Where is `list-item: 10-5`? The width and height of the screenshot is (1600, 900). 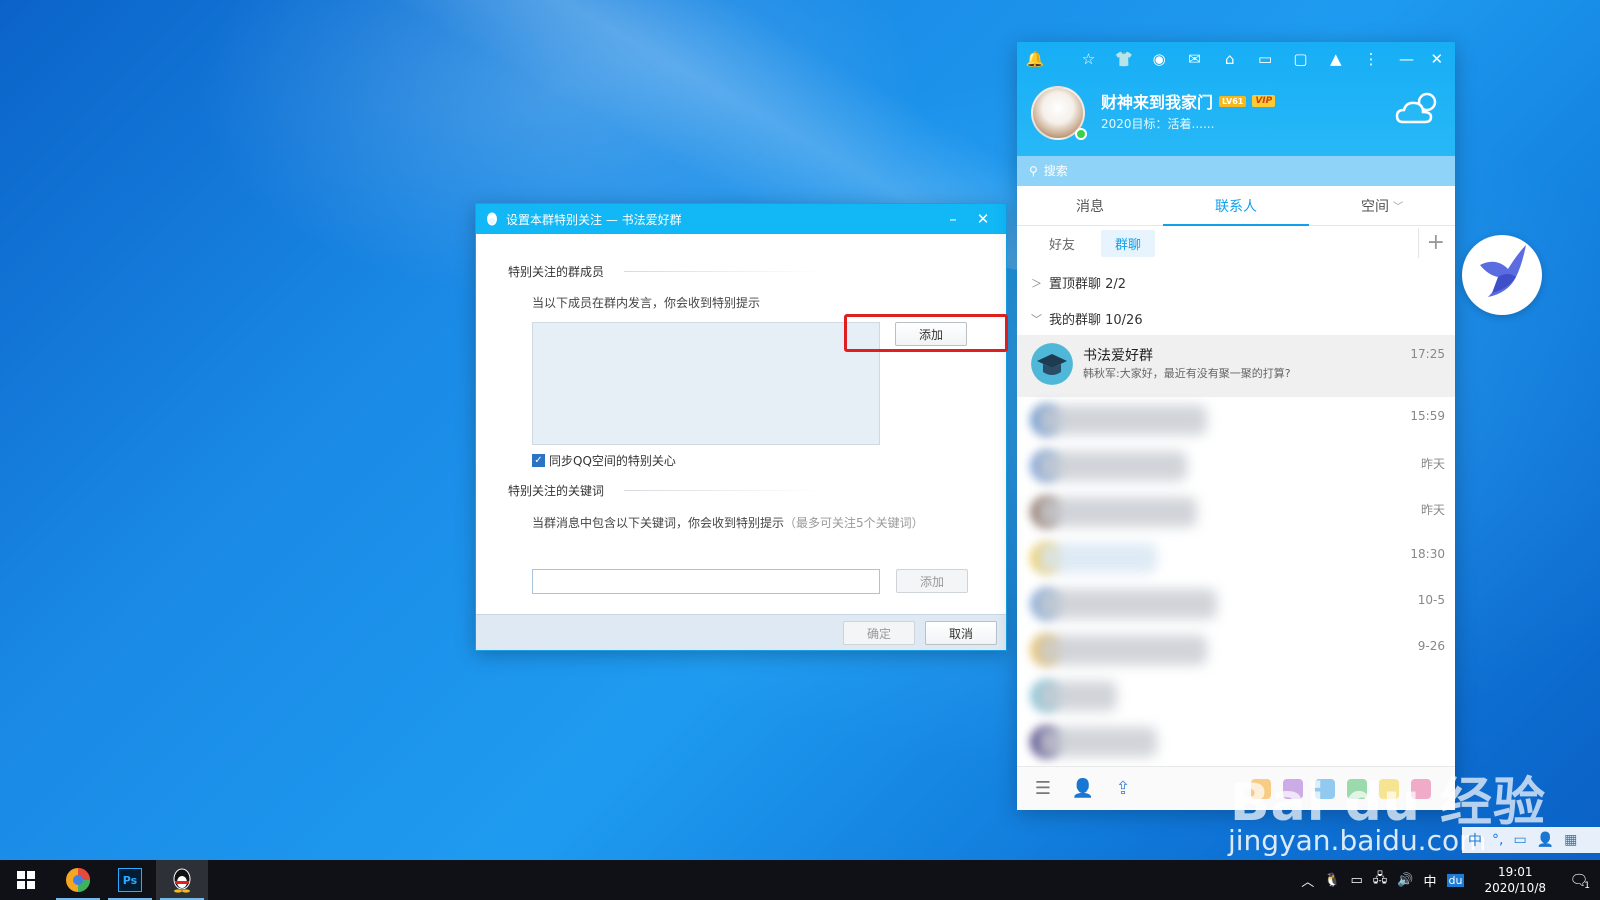 list-item: 10-5 is located at coordinates (1236, 604).